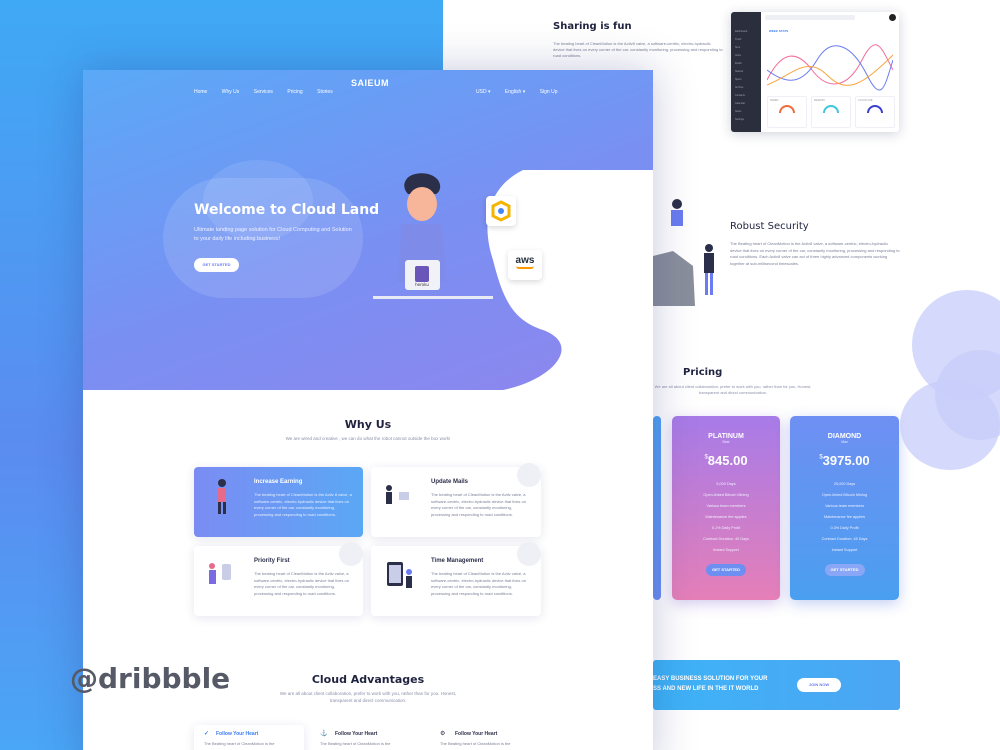 This screenshot has width=1000, height=750. I want to click on nav-link-services: Services, so click(263, 92).